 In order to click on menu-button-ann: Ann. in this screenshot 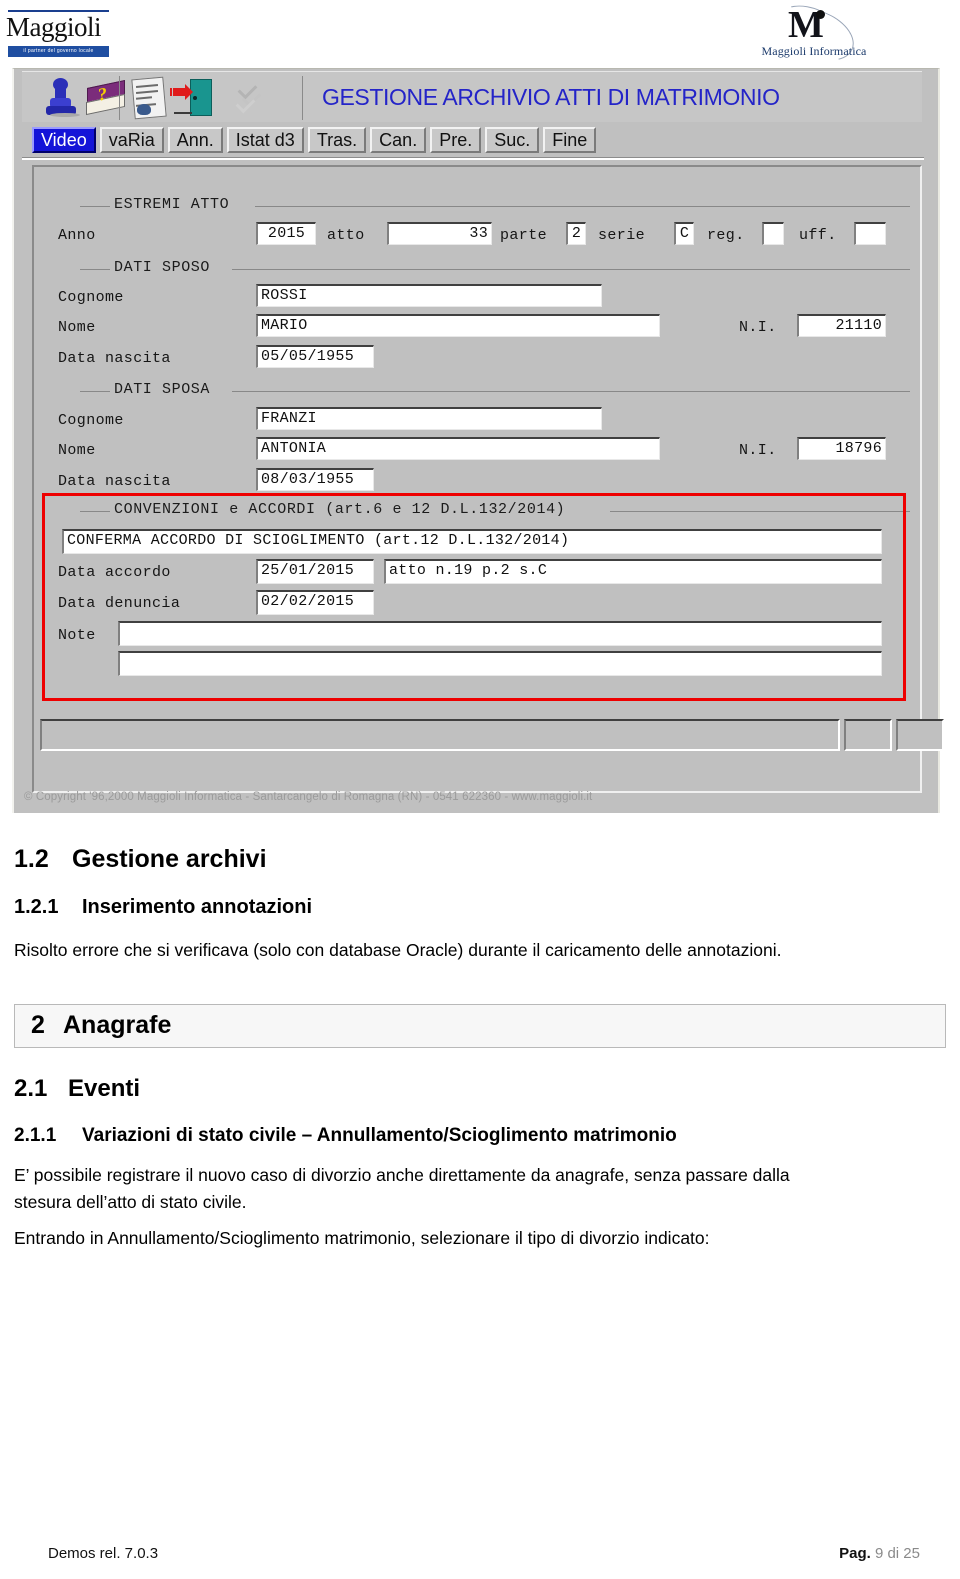, I will do `click(195, 140)`.